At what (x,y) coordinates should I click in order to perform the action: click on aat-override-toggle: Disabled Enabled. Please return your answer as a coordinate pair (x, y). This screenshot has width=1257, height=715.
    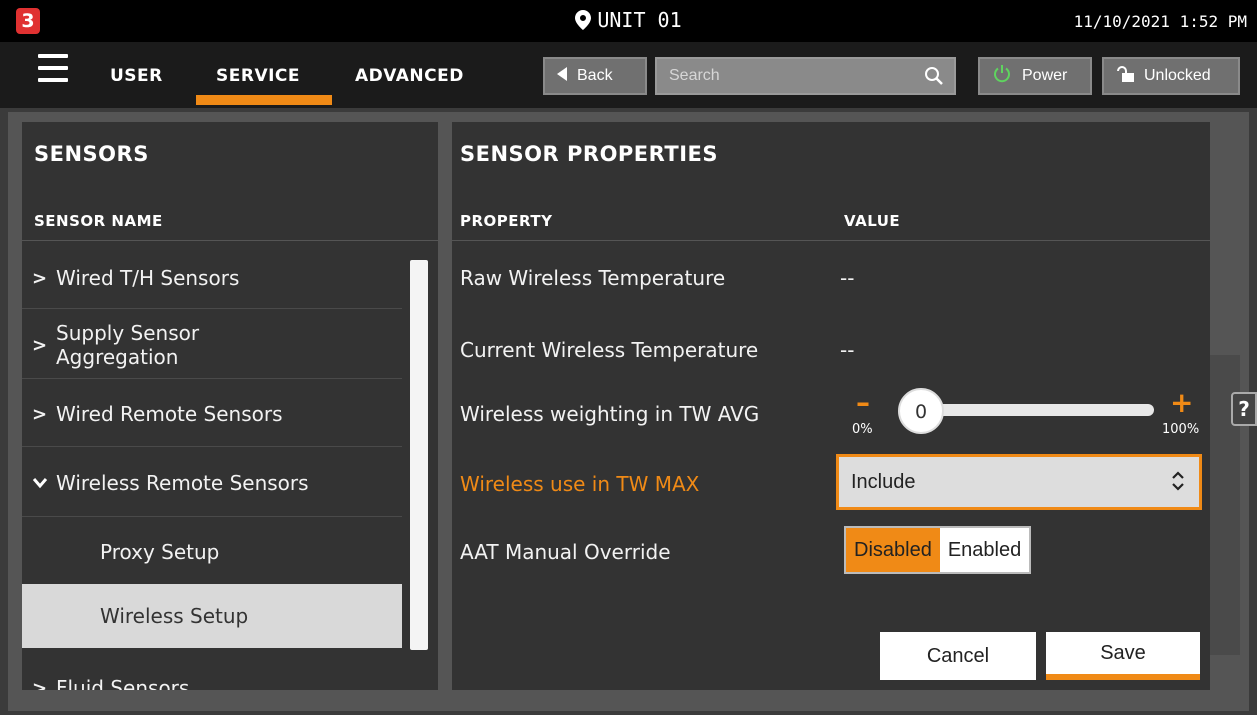
    Looking at the image, I should click on (938, 550).